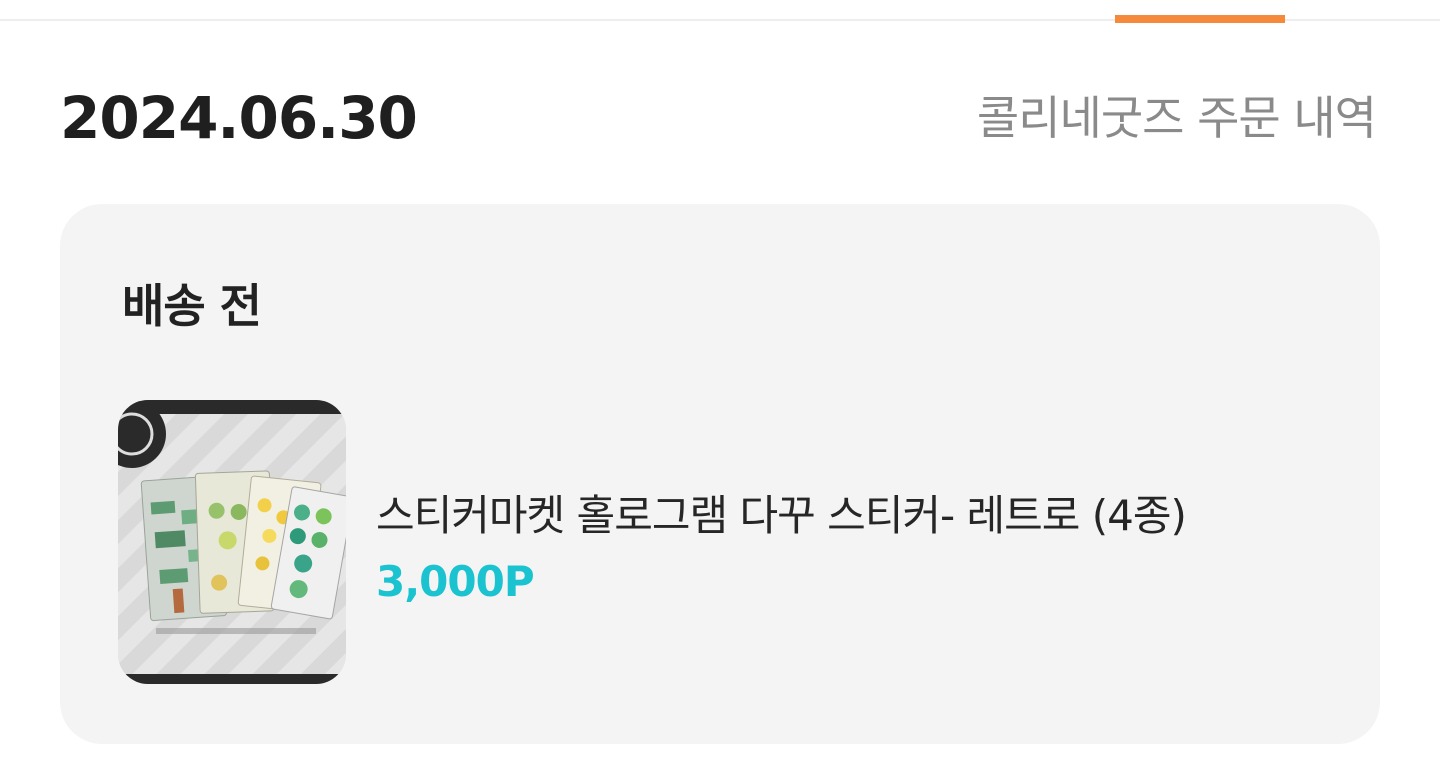 Image resolution: width=1440 pixels, height=780 pixels. I want to click on product-name: 스티커마켓 홀로그램 다꾸 스티커- 레트로 (4종), so click(781, 516).